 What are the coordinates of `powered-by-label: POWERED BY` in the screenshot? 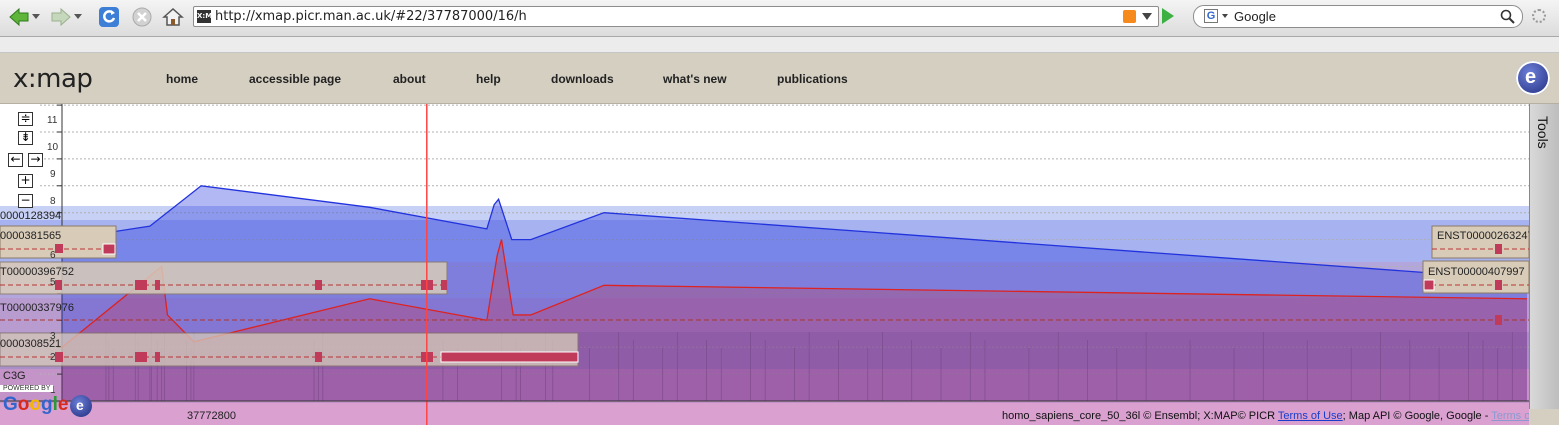 It's located at (27, 388).